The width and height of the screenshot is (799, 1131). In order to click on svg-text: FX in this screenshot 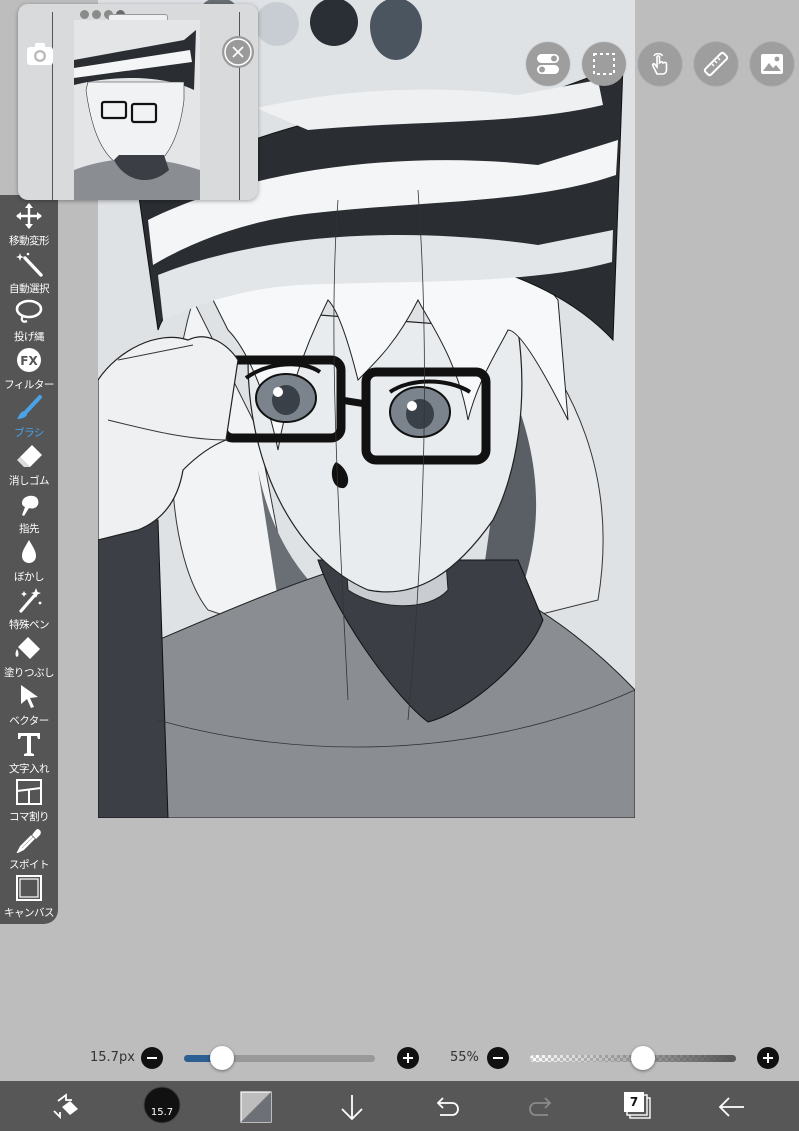, I will do `click(29, 361)`.